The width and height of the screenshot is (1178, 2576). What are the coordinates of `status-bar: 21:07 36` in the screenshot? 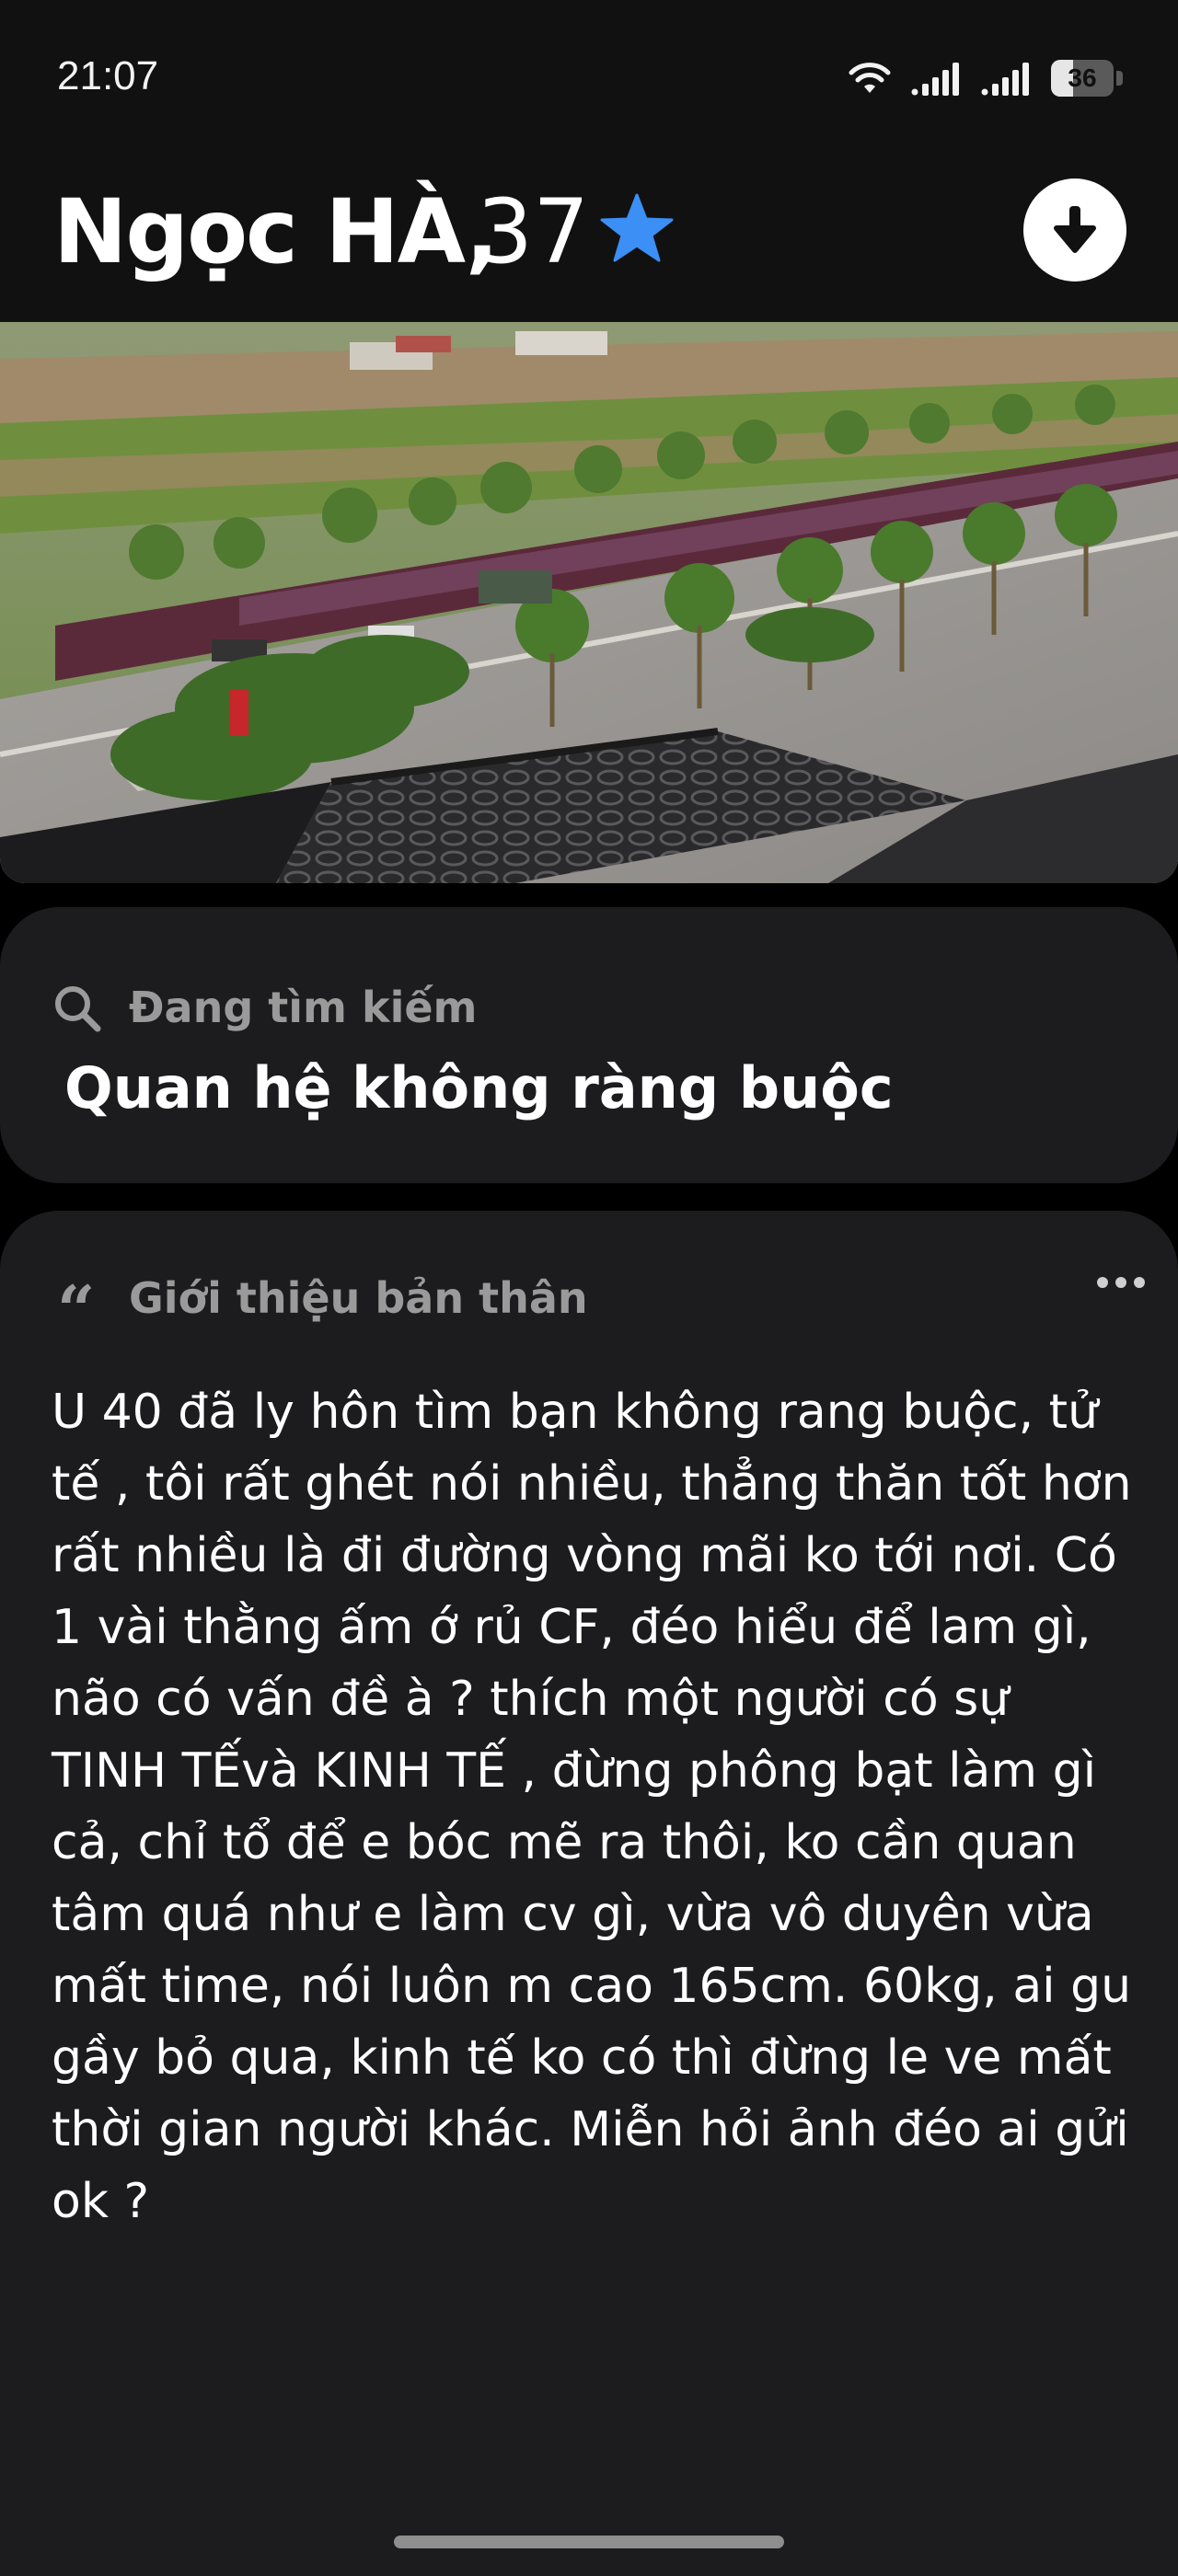 It's located at (589, 78).